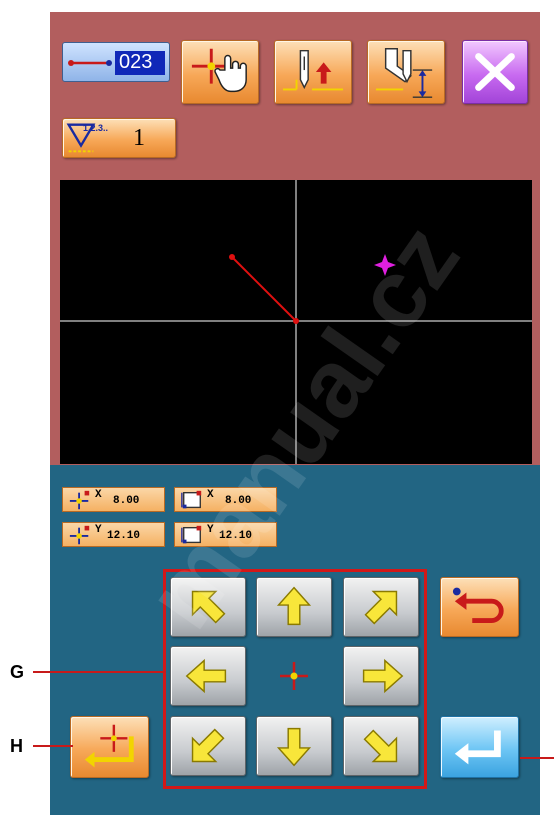  I want to click on move-down-button, so click(294, 746).